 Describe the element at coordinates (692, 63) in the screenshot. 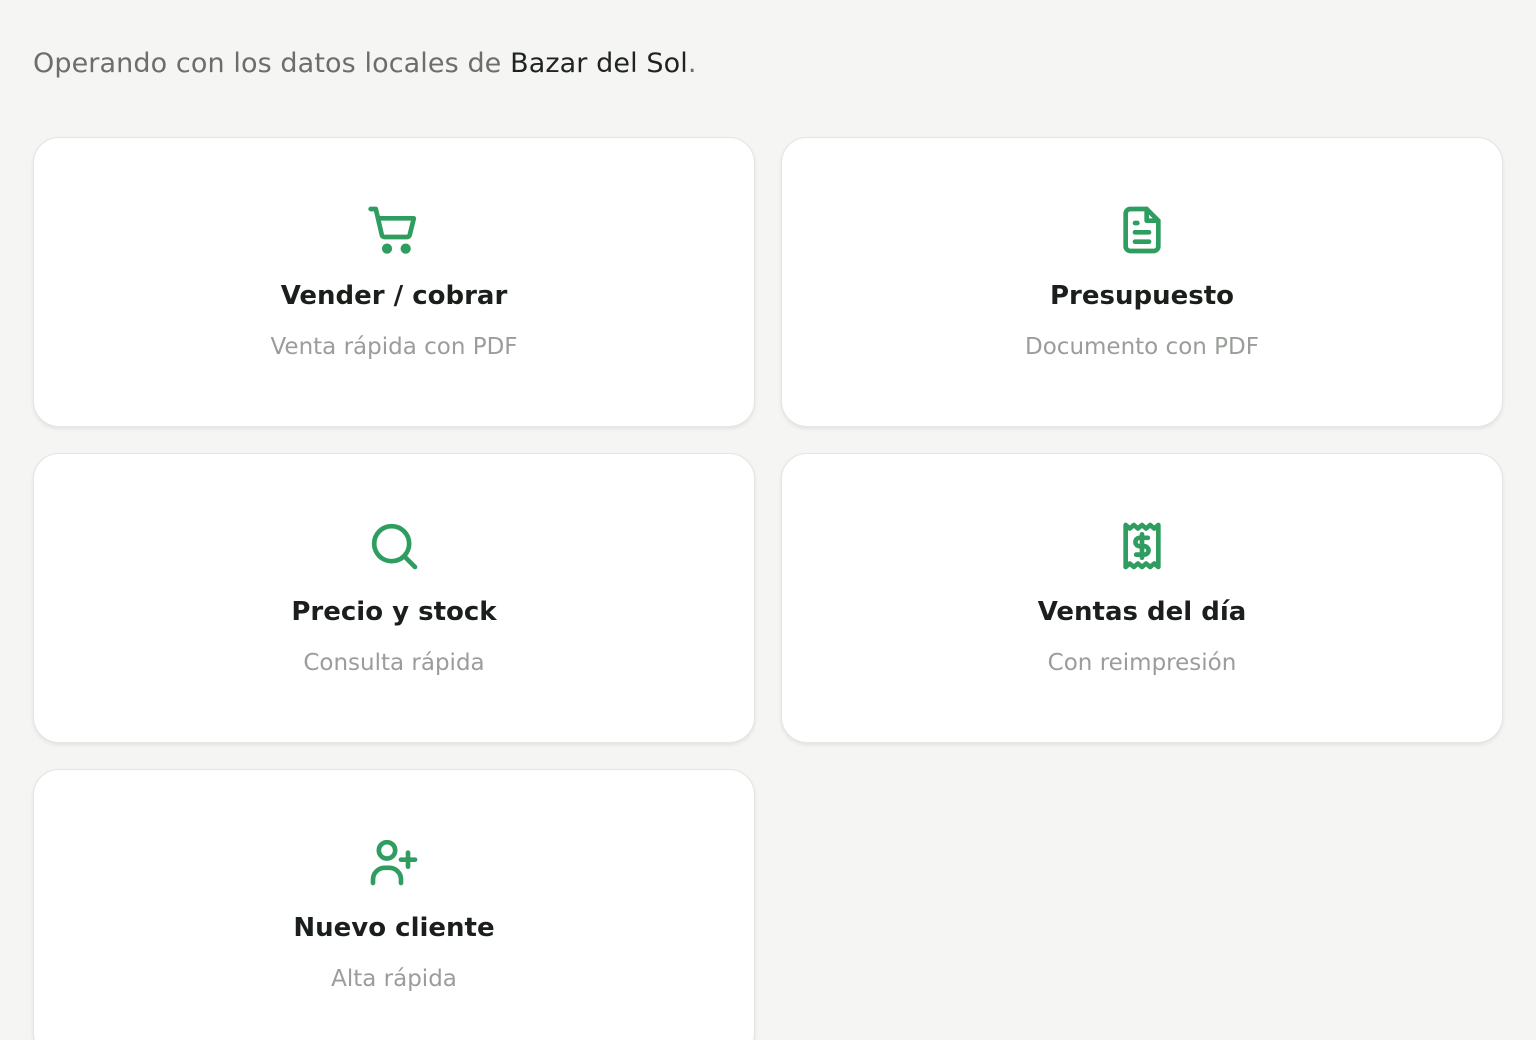

I see `intro-suffix: .` at that location.